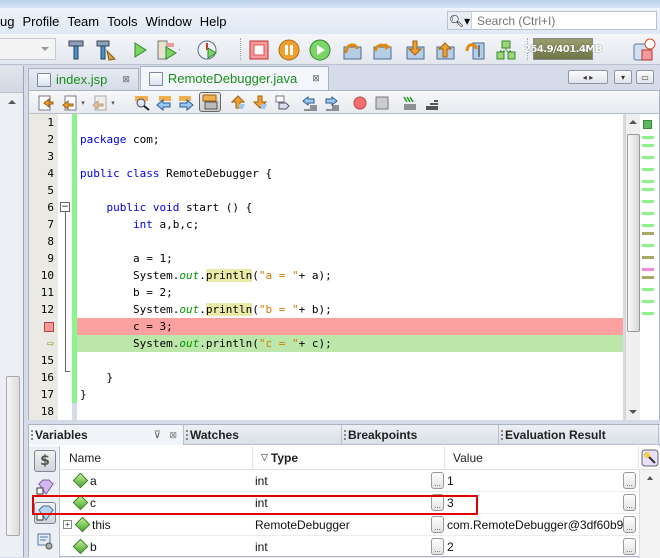  I want to click on maximize-button: ▭, so click(645, 77).